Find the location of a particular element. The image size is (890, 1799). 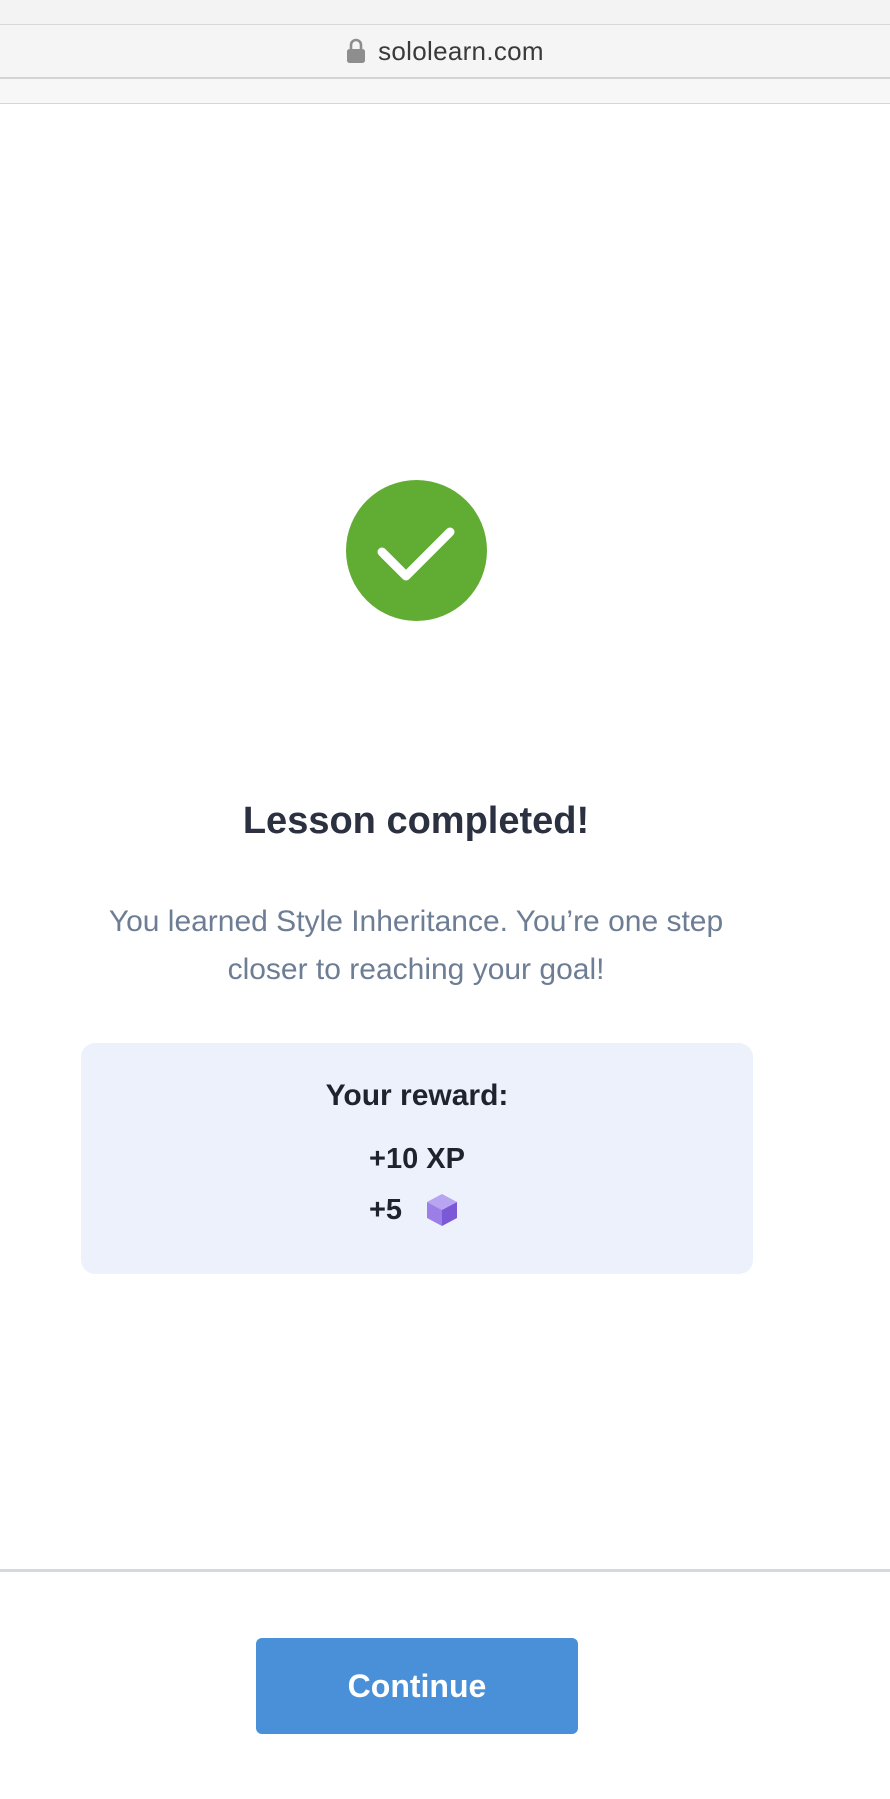

lesson-completed-title: Lesson completed! is located at coordinates (416, 821).